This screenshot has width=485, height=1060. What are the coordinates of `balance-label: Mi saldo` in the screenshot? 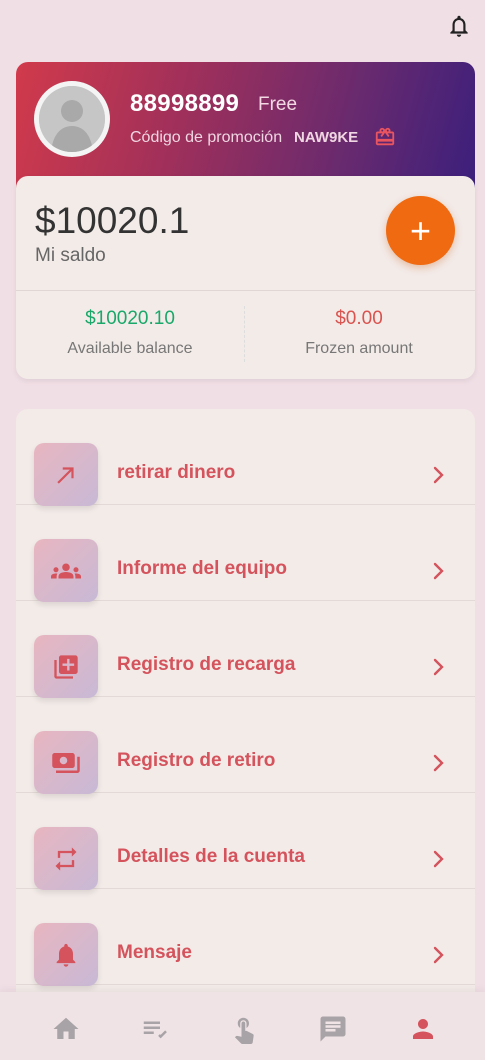 It's located at (70, 255).